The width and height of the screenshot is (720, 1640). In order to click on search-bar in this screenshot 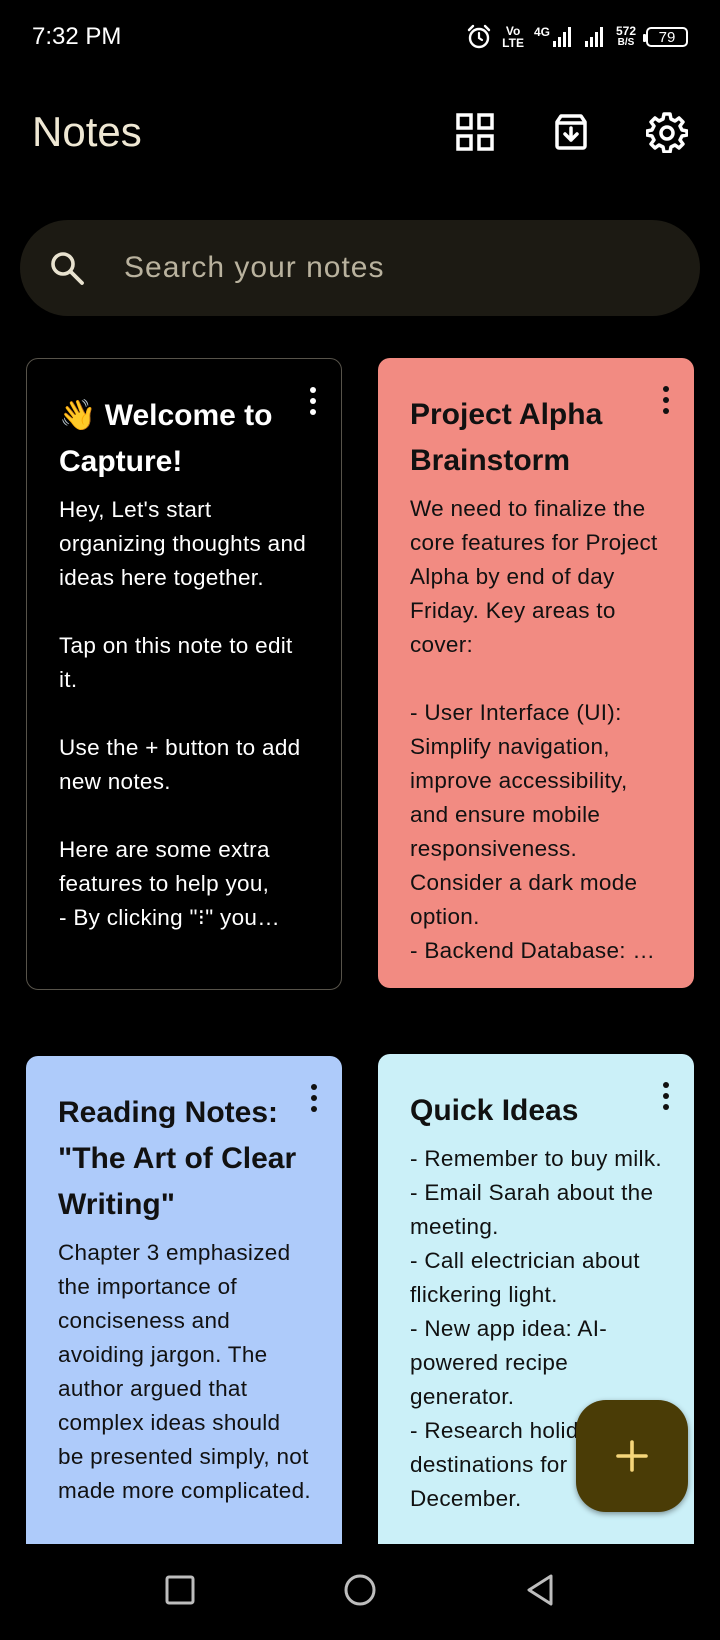, I will do `click(360, 268)`.